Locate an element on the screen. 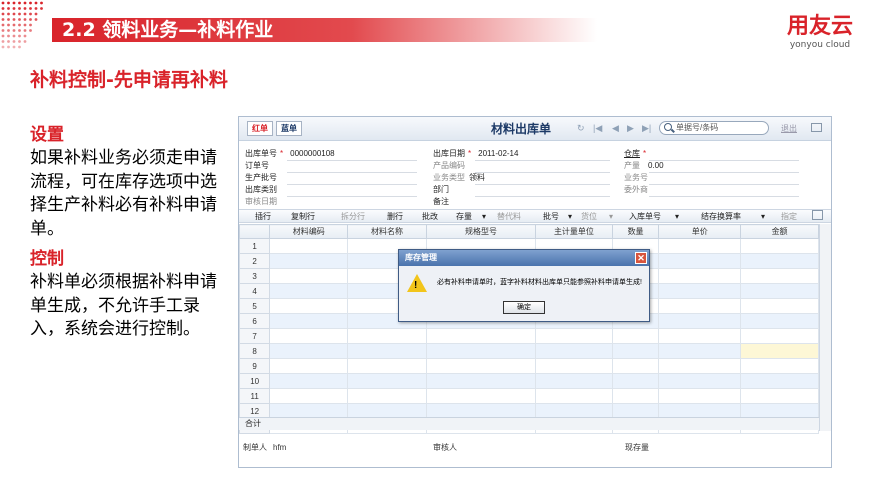 The image size is (871, 489). biz-no-label: 业务号 is located at coordinates (636, 177).